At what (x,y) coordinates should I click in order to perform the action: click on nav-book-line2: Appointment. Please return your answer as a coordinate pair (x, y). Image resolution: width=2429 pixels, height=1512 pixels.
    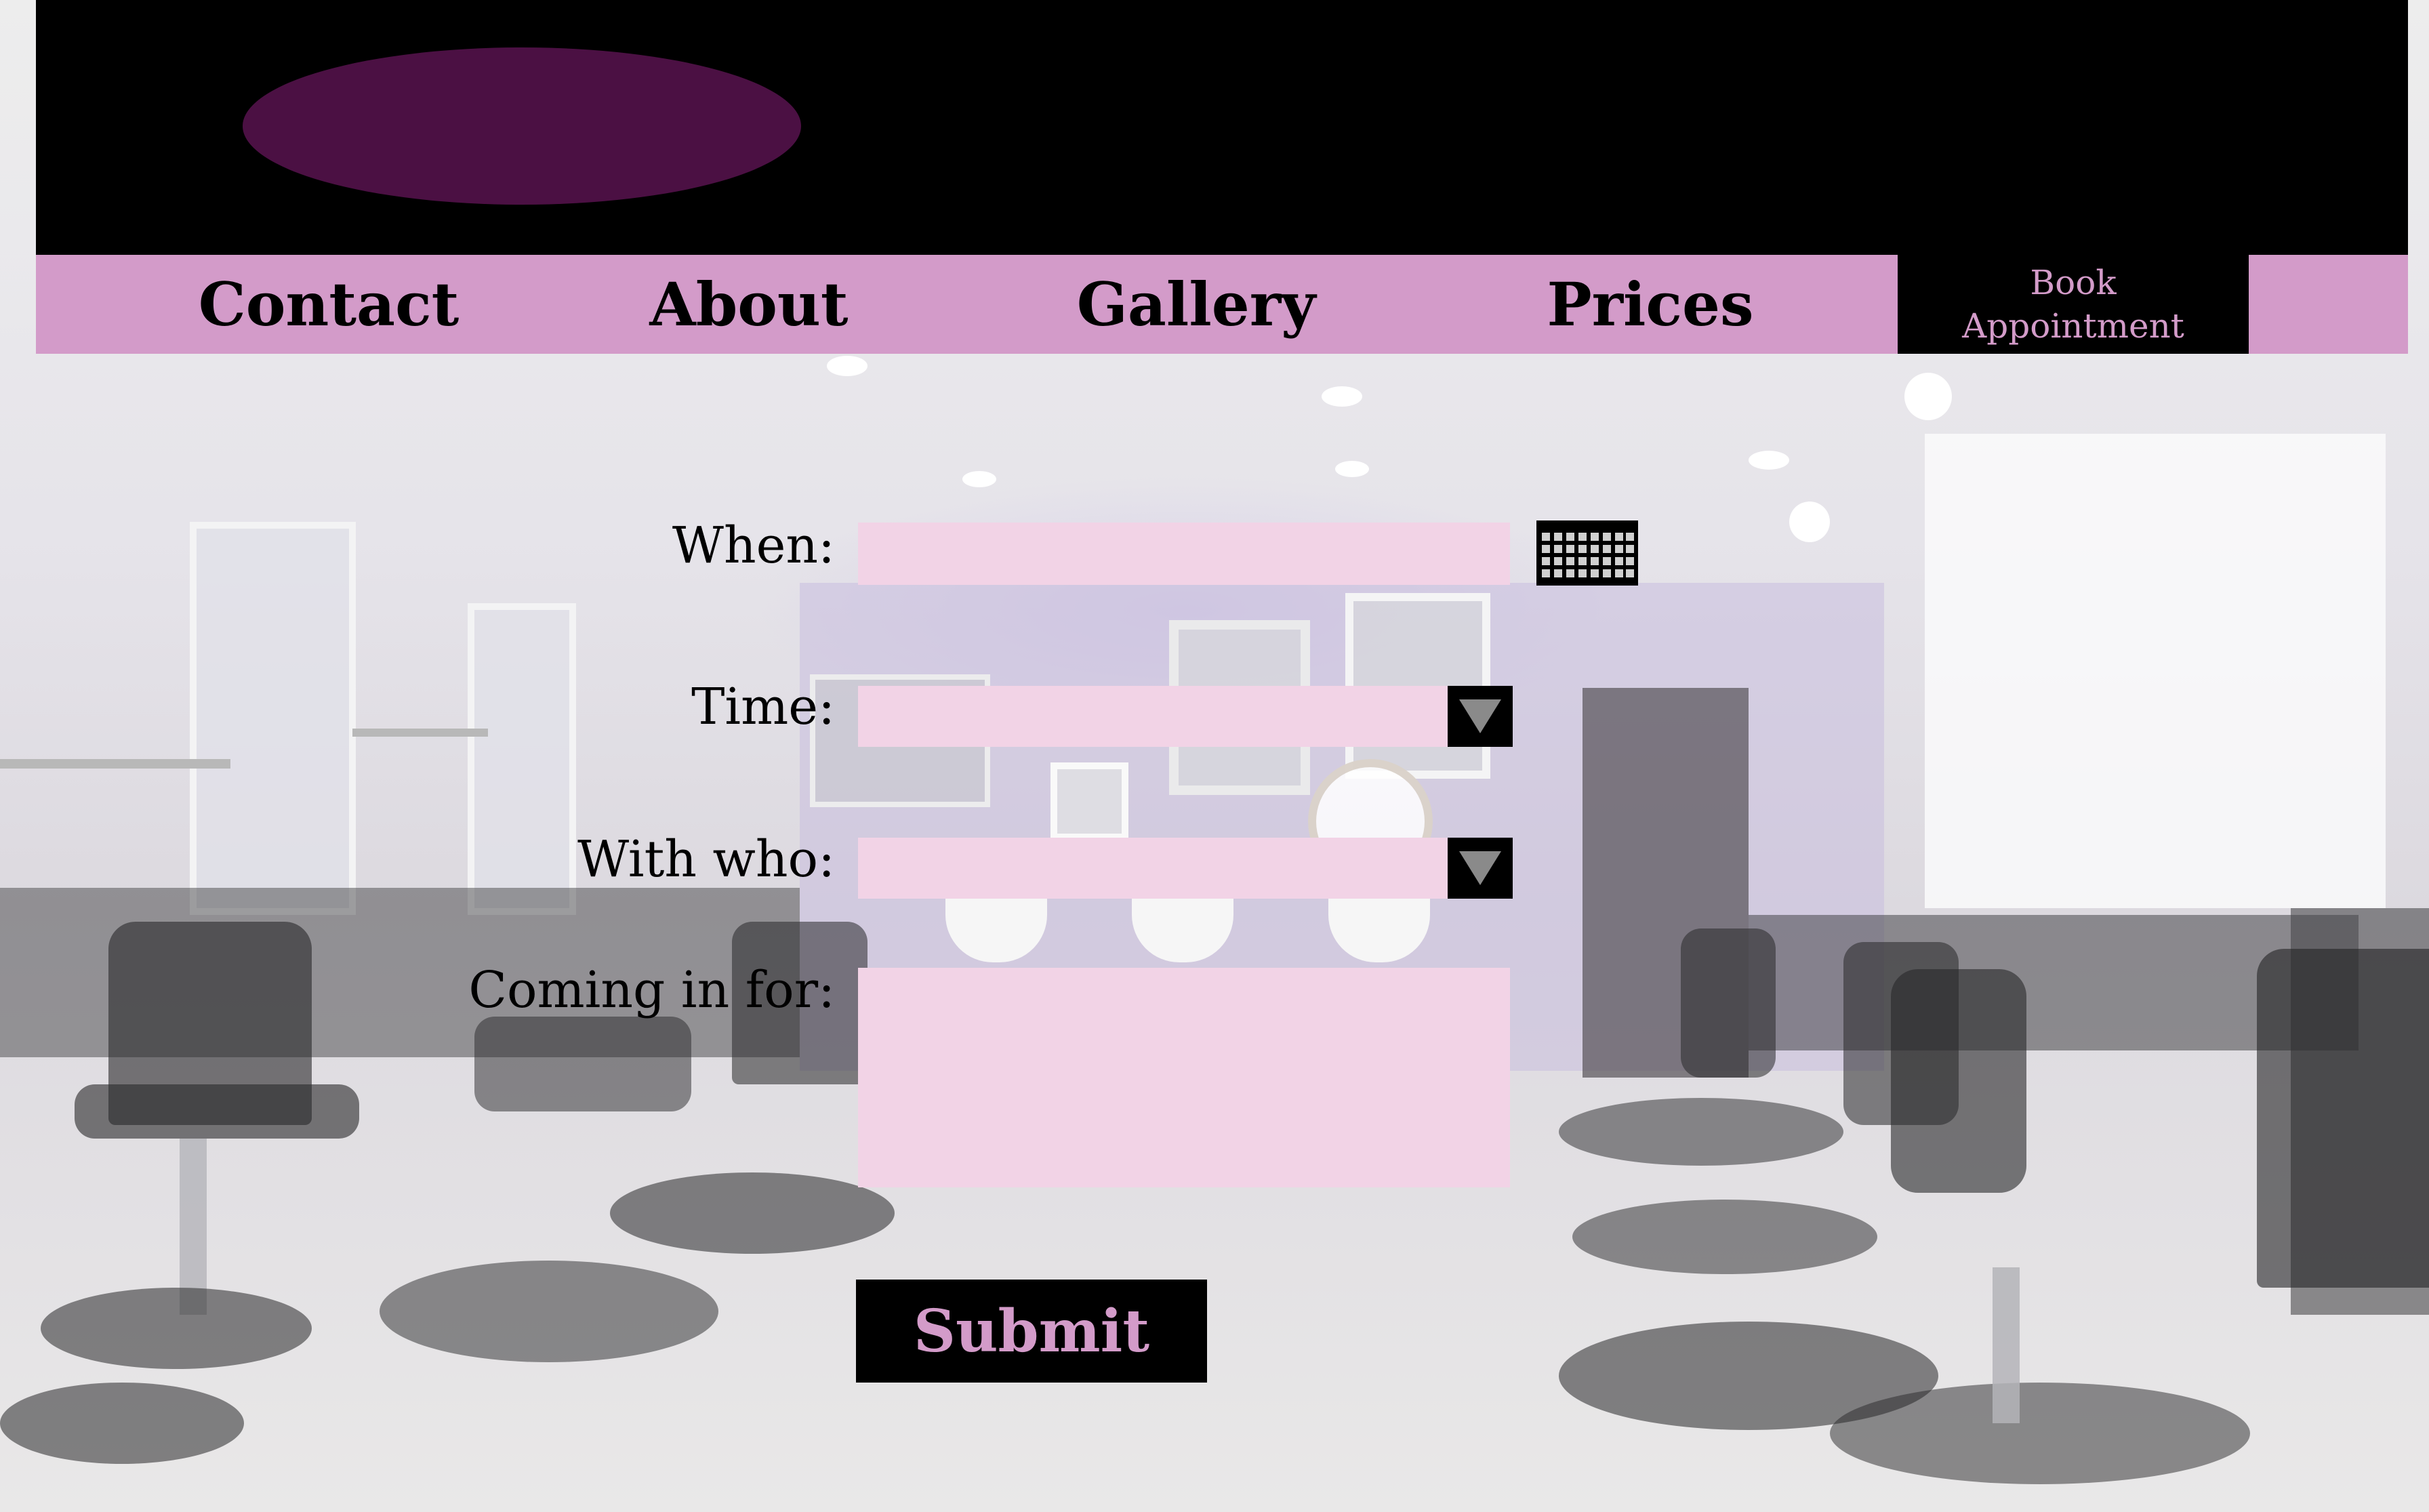
    Looking at the image, I should click on (2073, 326).